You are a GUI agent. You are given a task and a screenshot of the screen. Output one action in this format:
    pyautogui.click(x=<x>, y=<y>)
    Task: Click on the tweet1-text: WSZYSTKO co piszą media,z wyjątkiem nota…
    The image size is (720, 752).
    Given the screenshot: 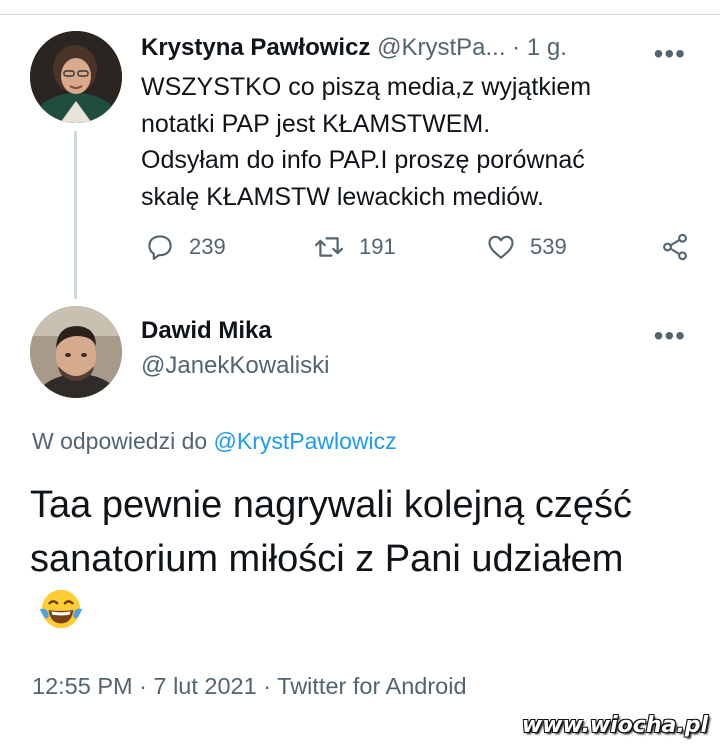 What is the action you would take?
    pyautogui.click(x=366, y=142)
    